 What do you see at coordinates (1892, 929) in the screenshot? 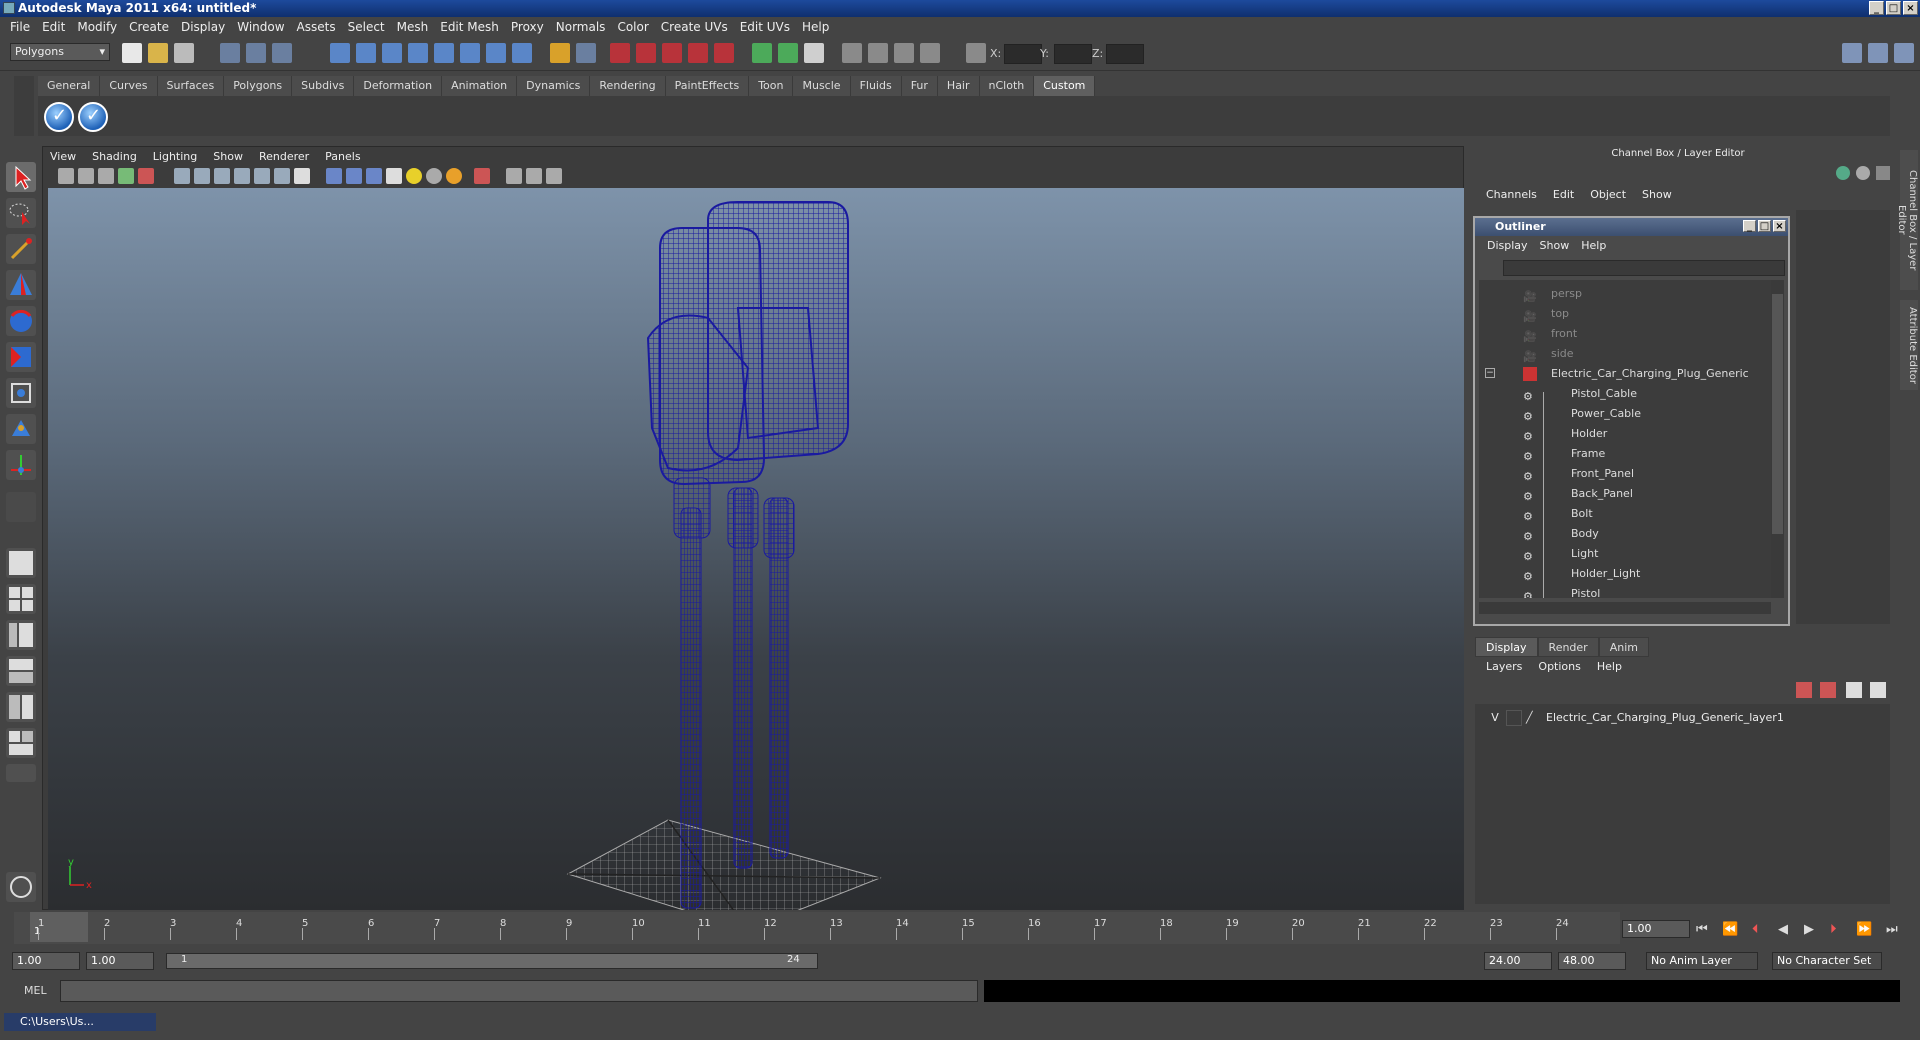
I see `go-to-end-icon: ⏭` at bounding box center [1892, 929].